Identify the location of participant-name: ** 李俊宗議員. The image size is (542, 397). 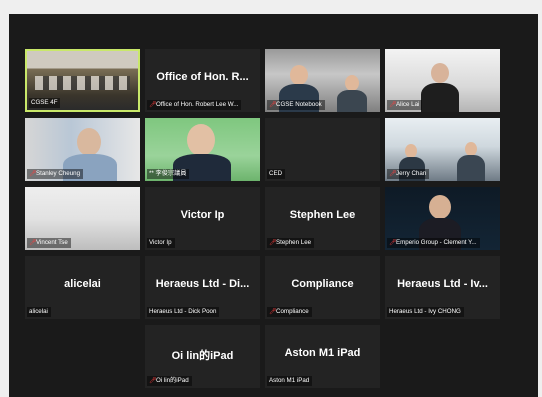
(168, 173).